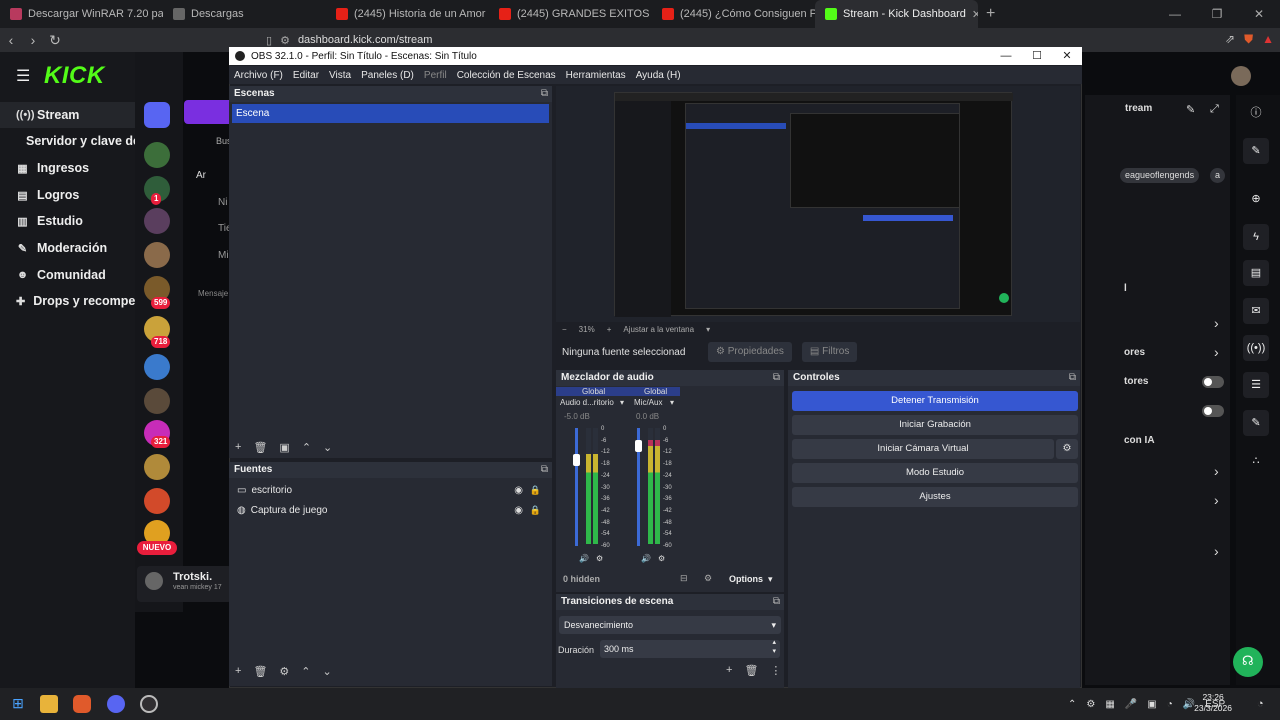  I want to click on start-recording-button: Iniciar Grabación, so click(935, 425).